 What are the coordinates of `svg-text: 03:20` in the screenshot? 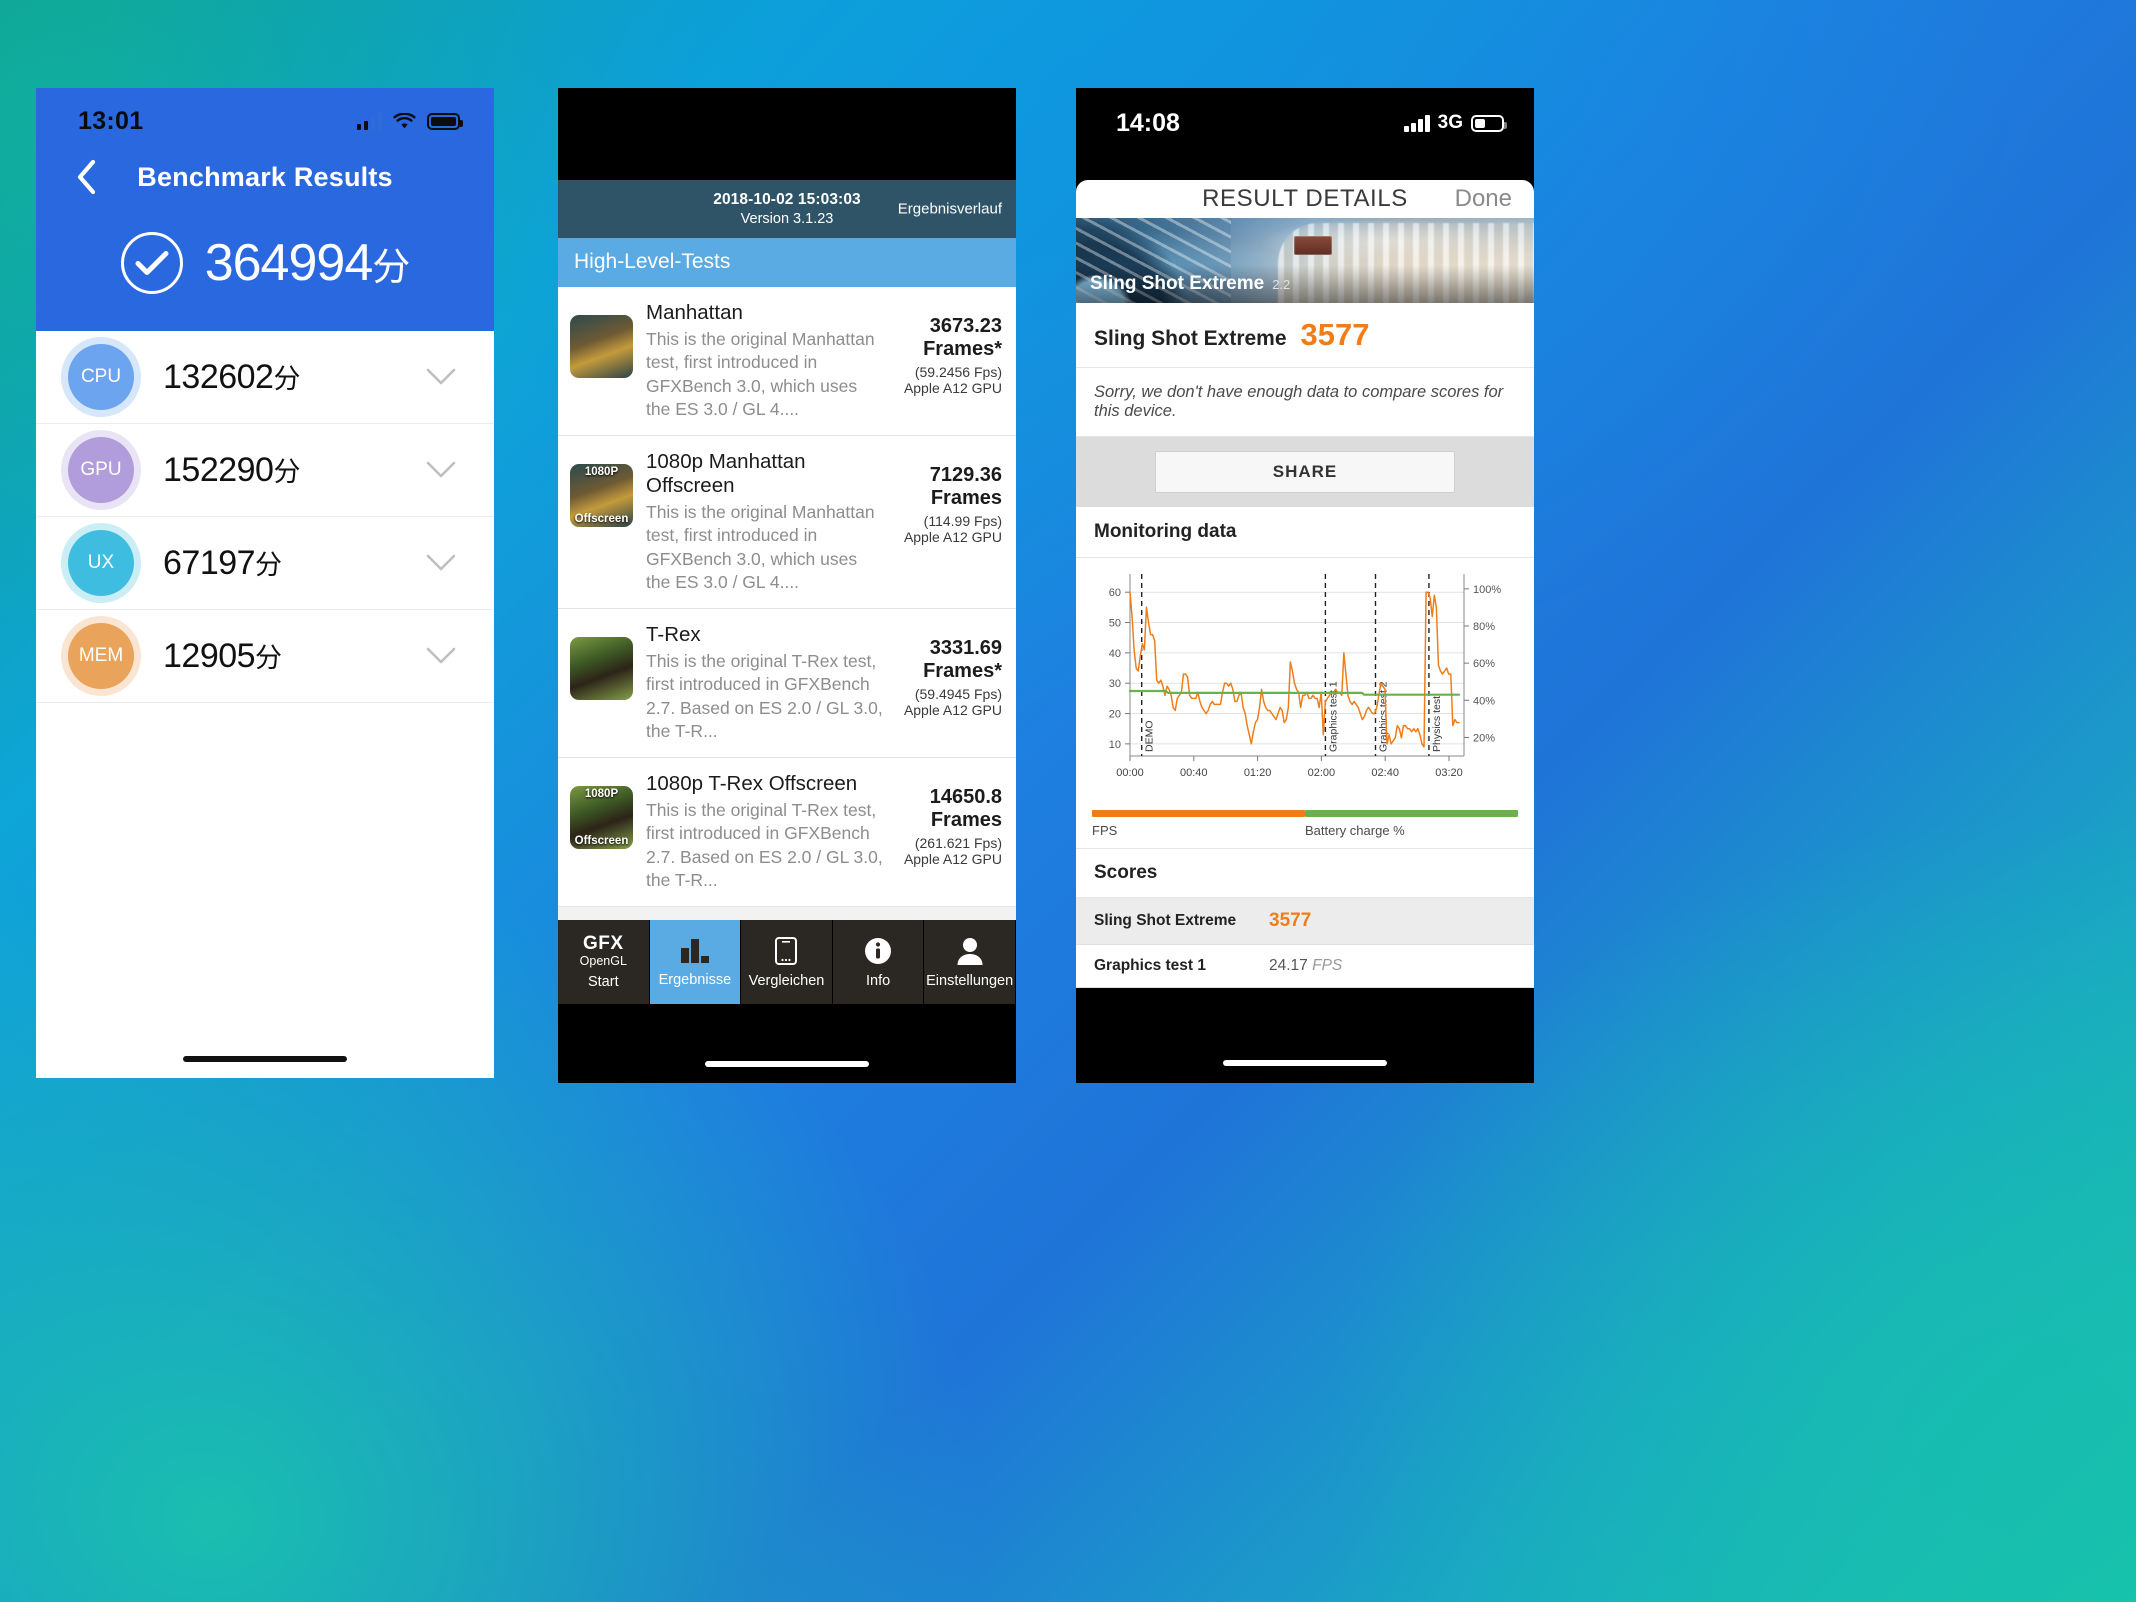 It's located at (1449, 773).